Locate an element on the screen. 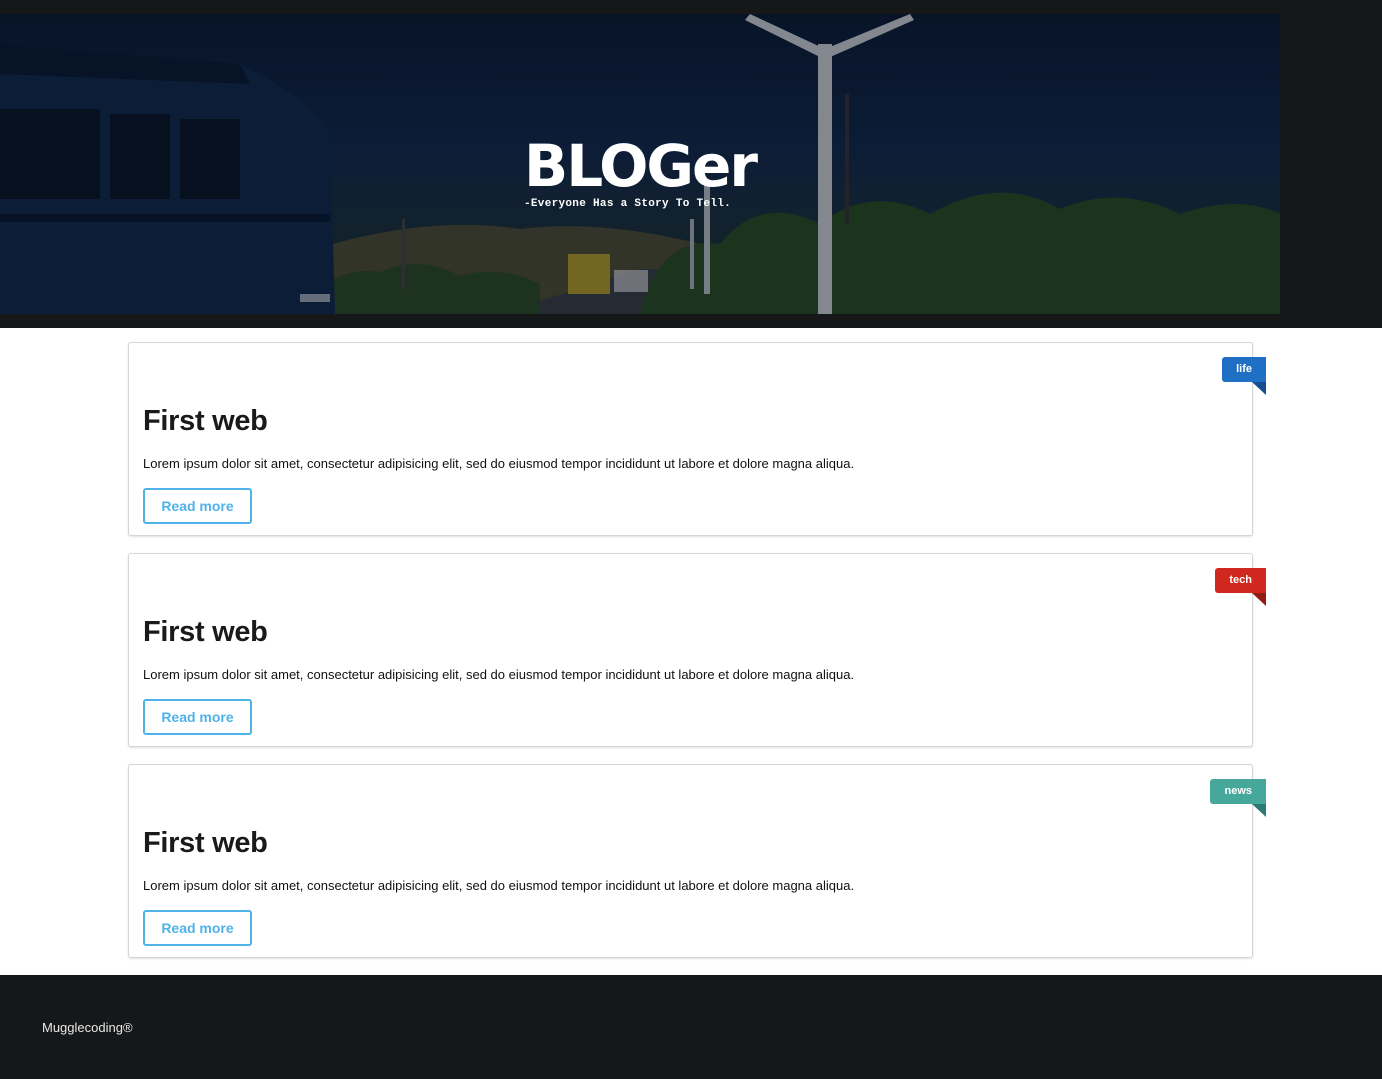  tag-ribbon-life: life is located at coordinates (1244, 376).